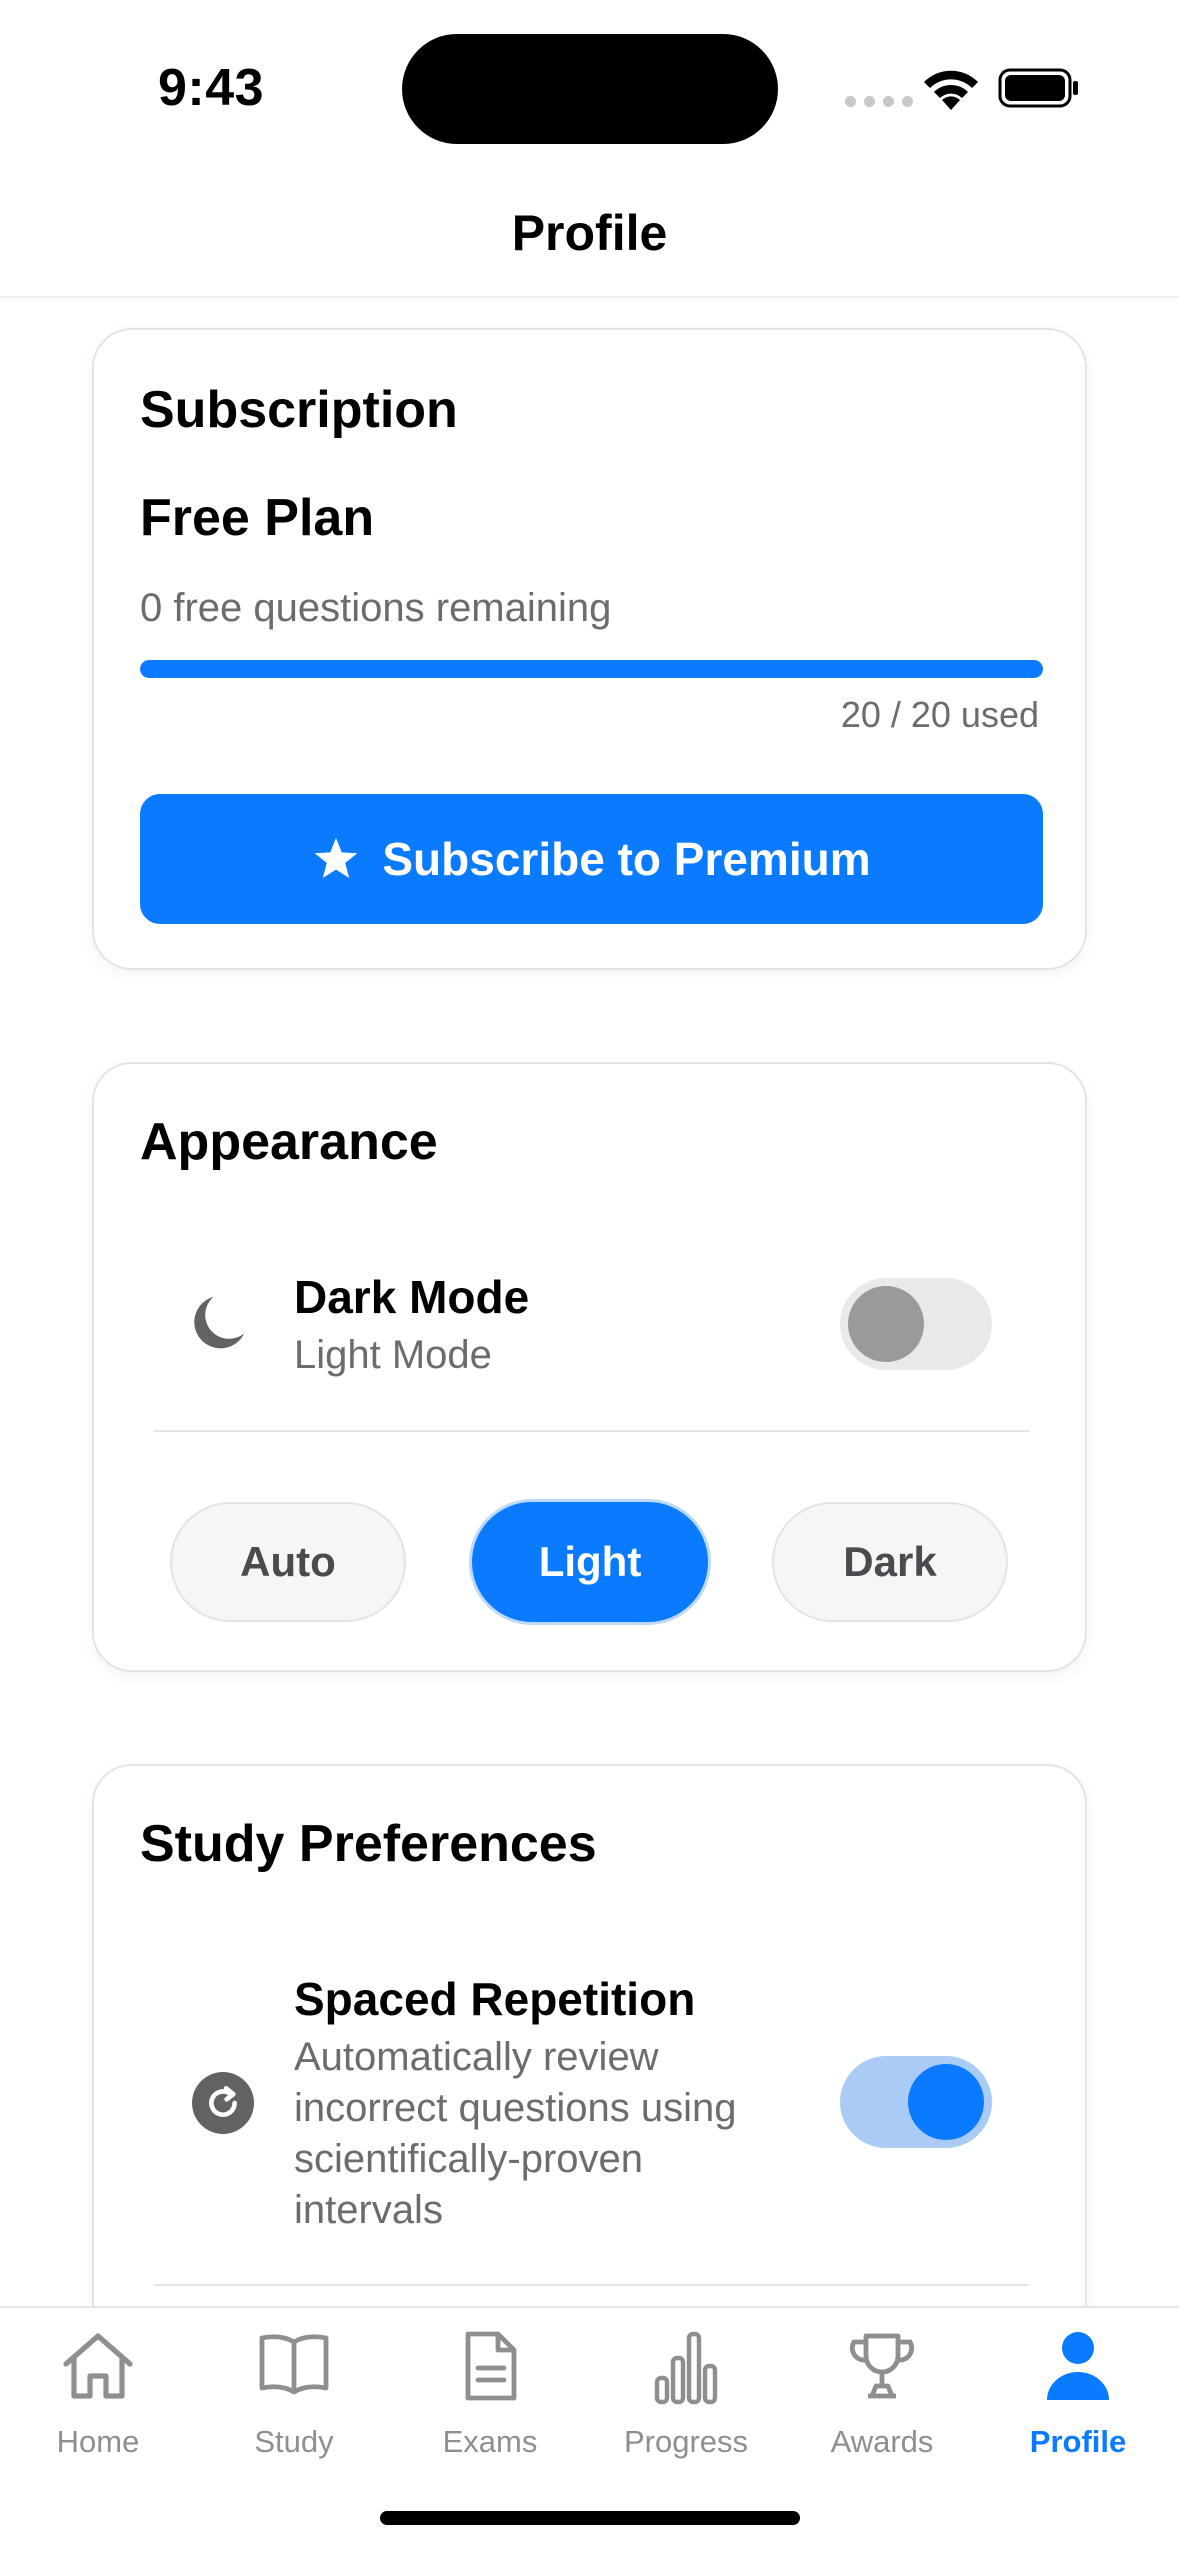  I want to click on battery-icon, so click(1038, 88).